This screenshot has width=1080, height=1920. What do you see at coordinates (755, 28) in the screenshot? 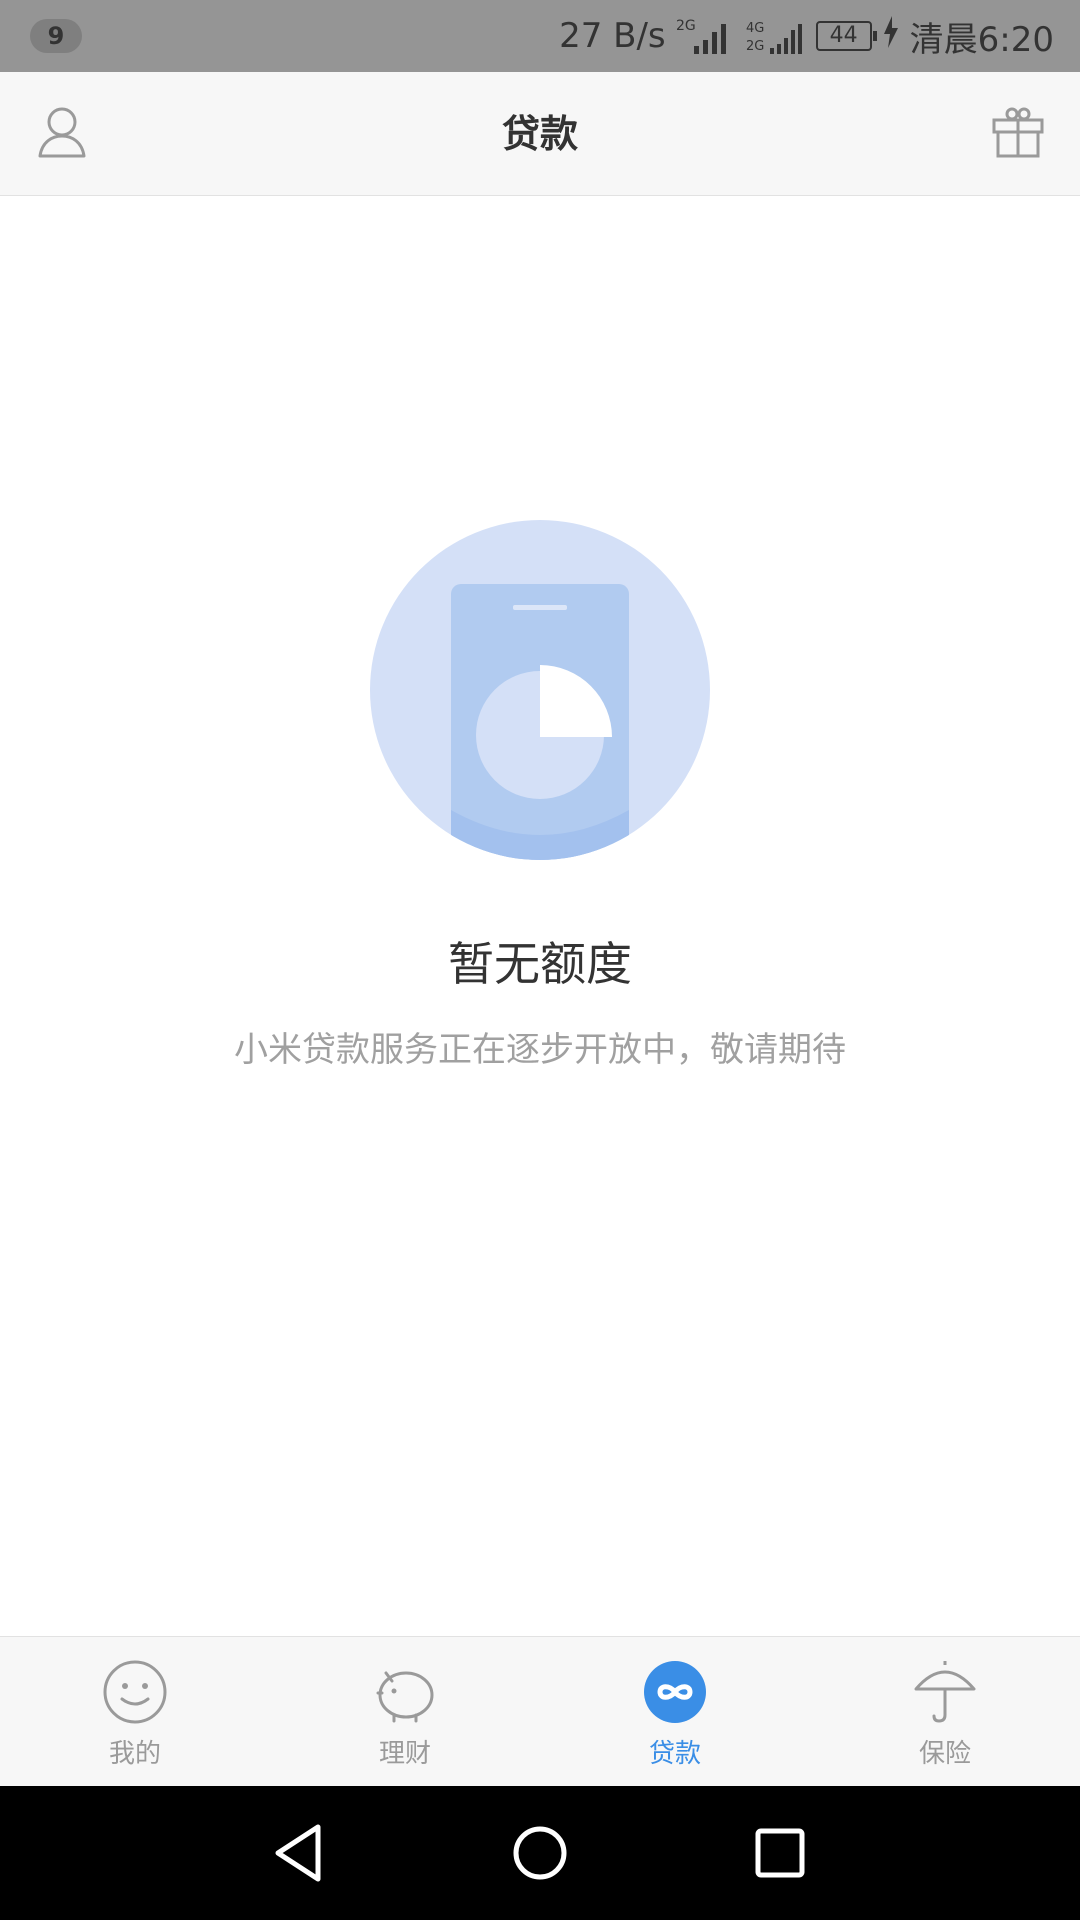
I see `sim2-label-top: 4G` at bounding box center [755, 28].